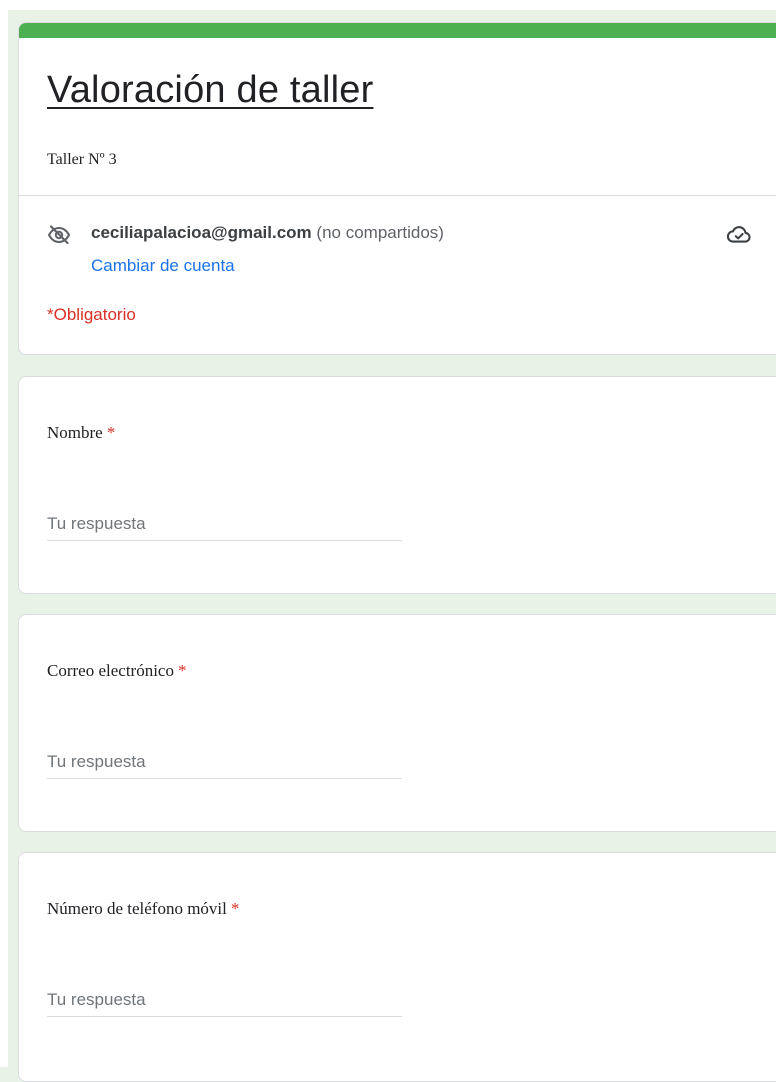  I want to click on theme-accent-bar, so click(397, 30).